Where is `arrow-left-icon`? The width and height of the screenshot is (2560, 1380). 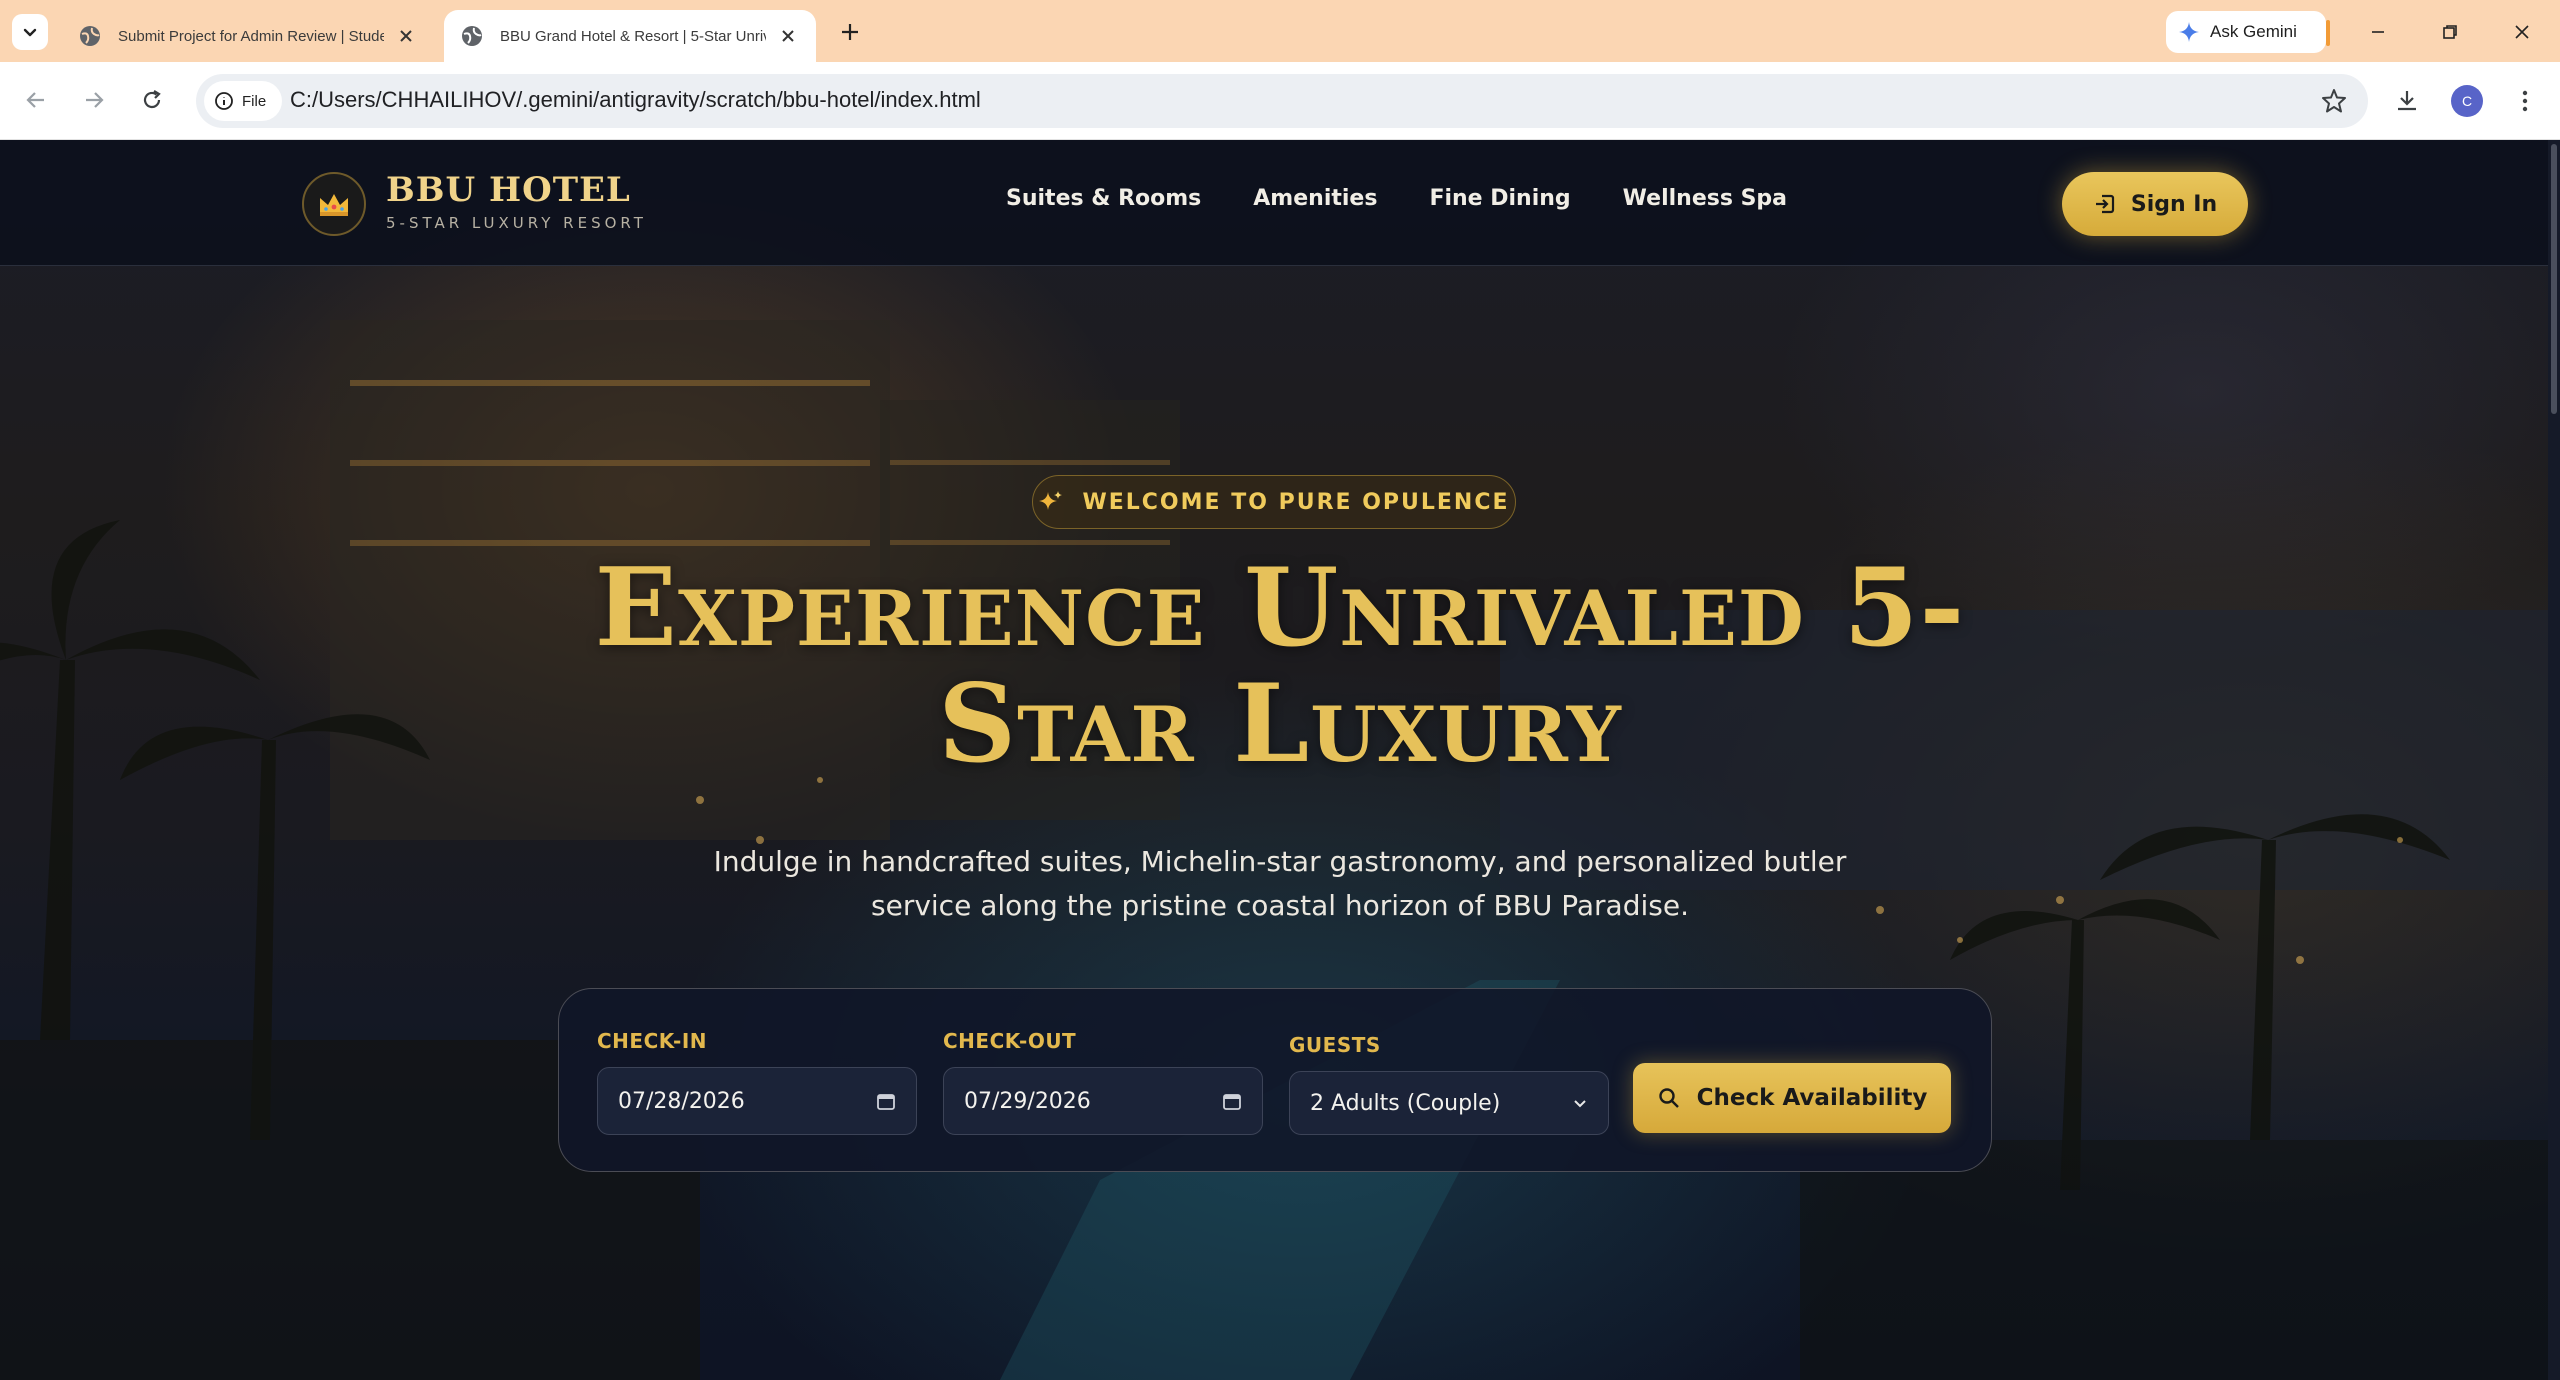
arrow-left-icon is located at coordinates (35, 100).